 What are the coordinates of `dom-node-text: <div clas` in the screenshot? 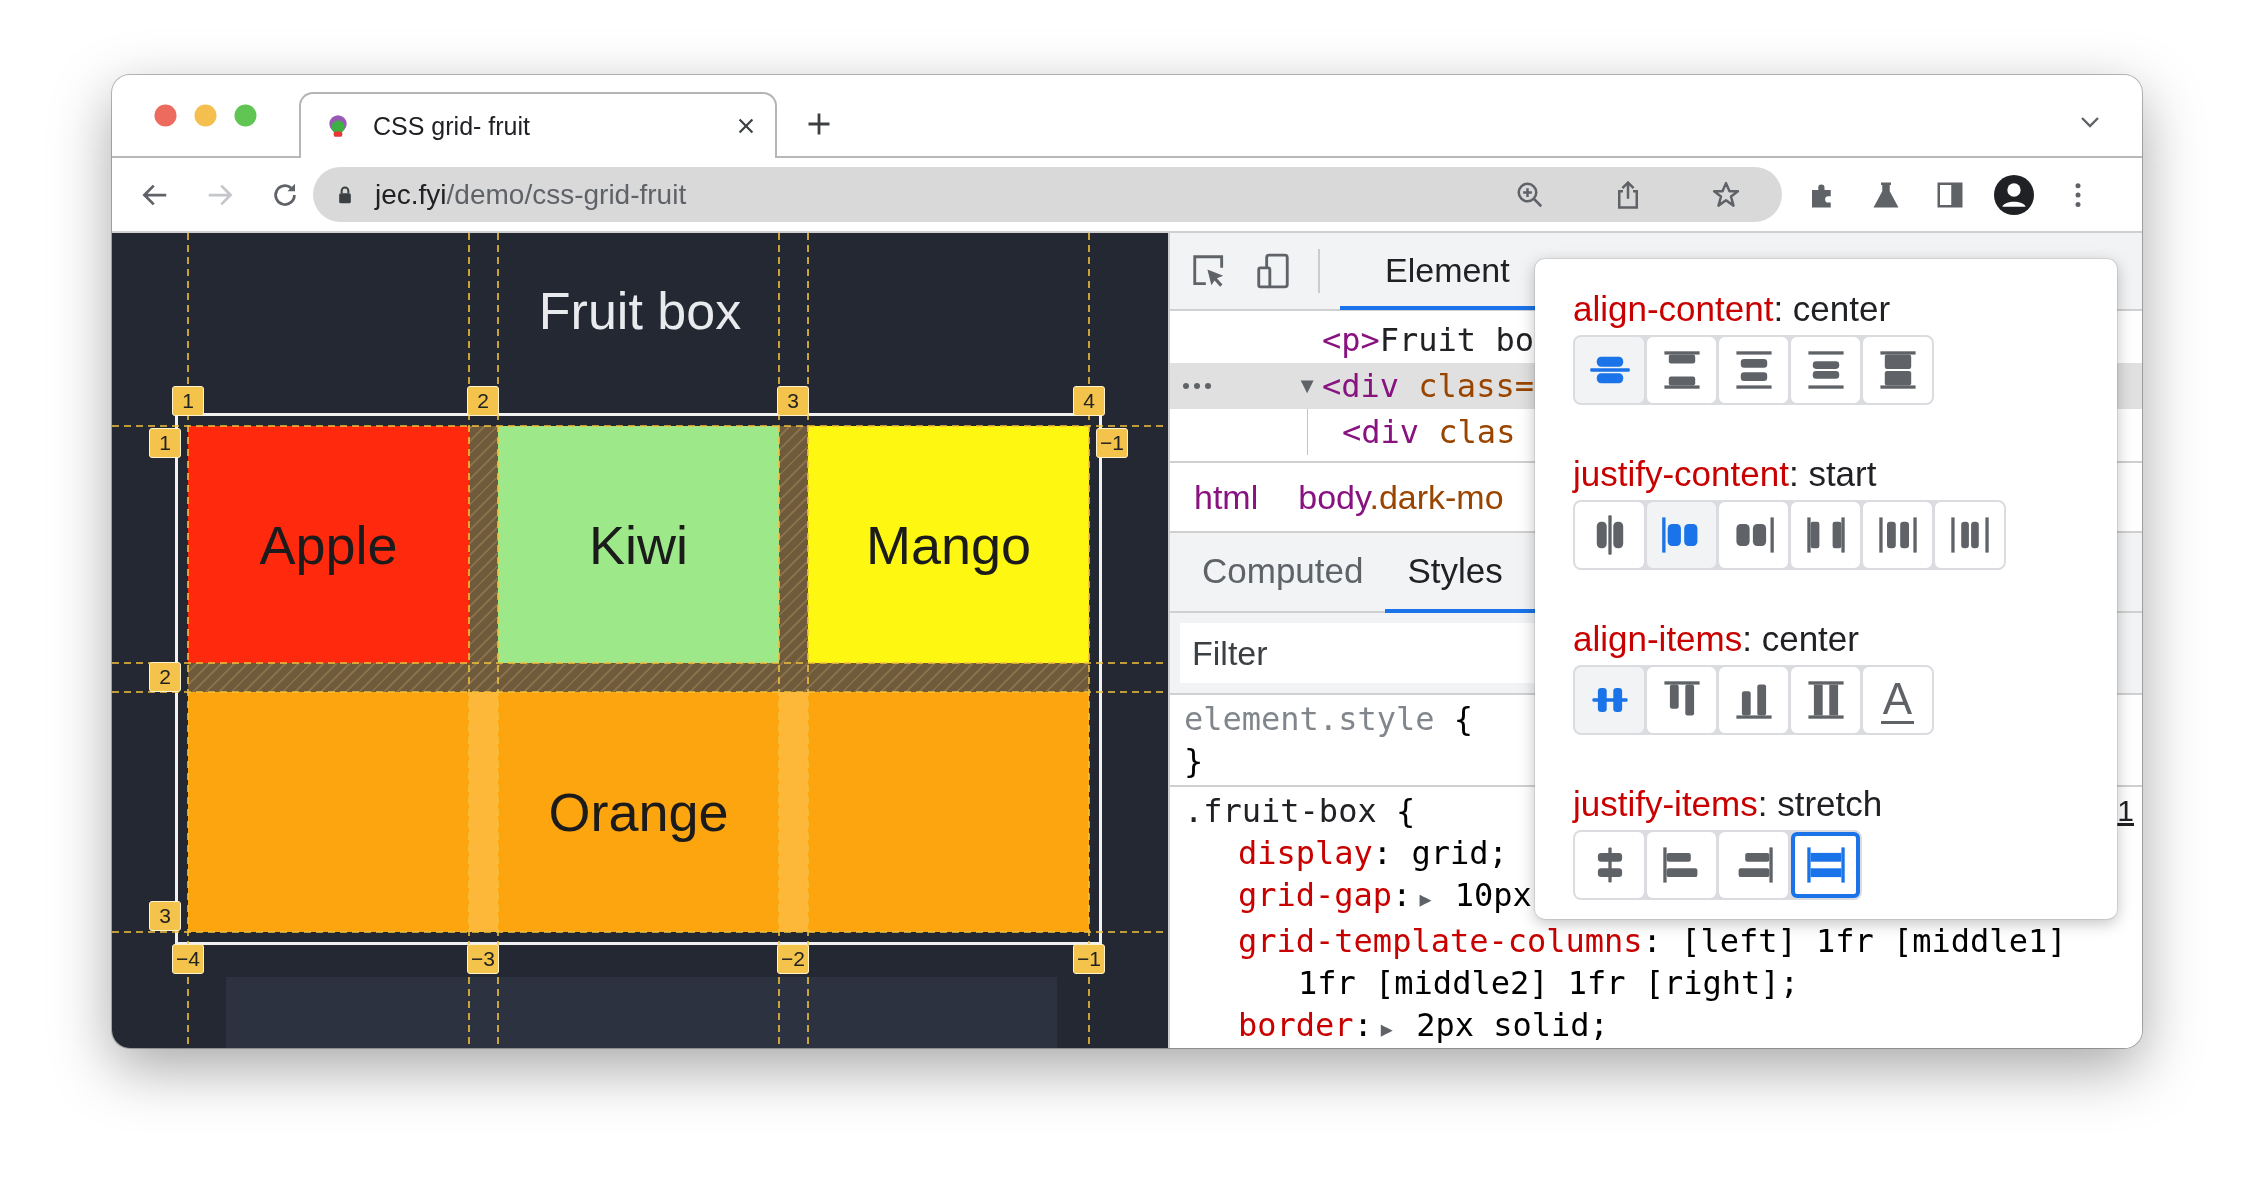 It's located at (1428, 432).